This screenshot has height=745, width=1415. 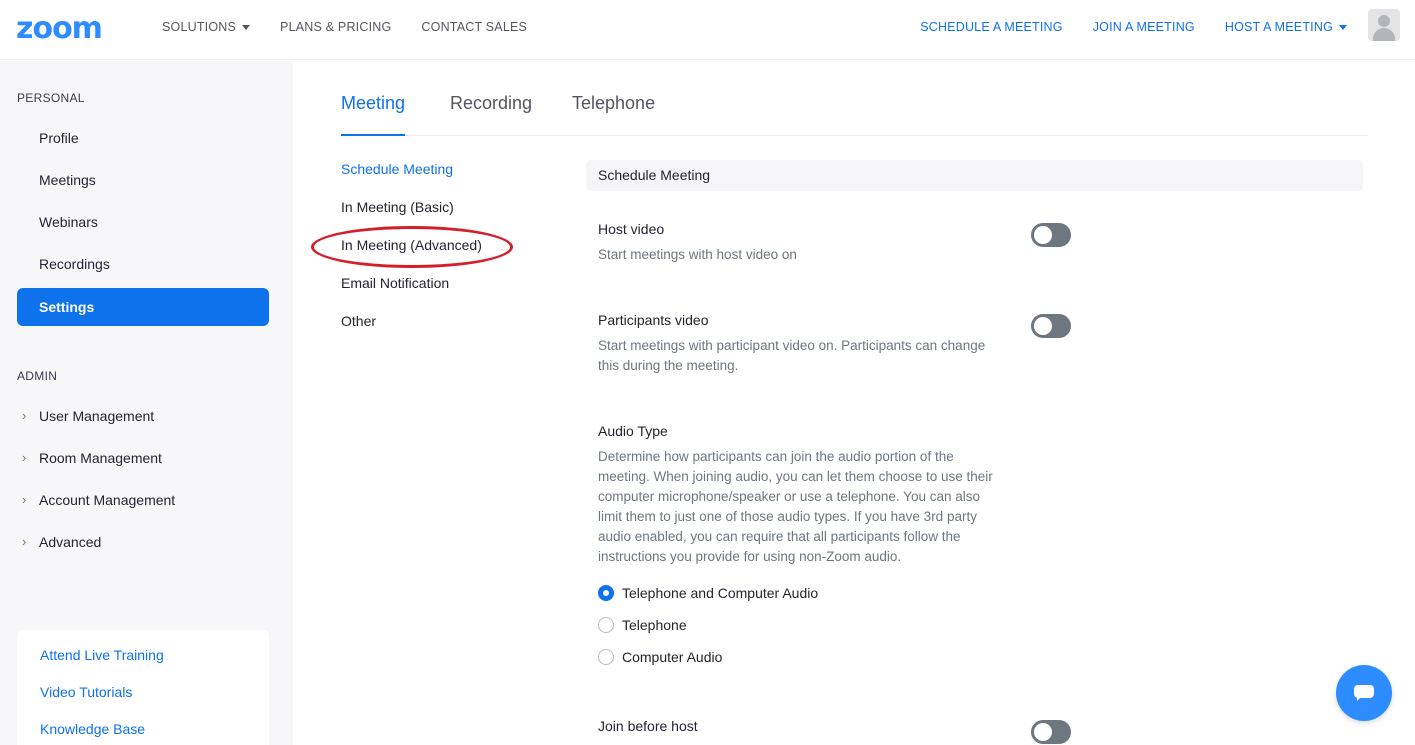 What do you see at coordinates (653, 320) in the screenshot?
I see `participants-video-title: Participants video` at bounding box center [653, 320].